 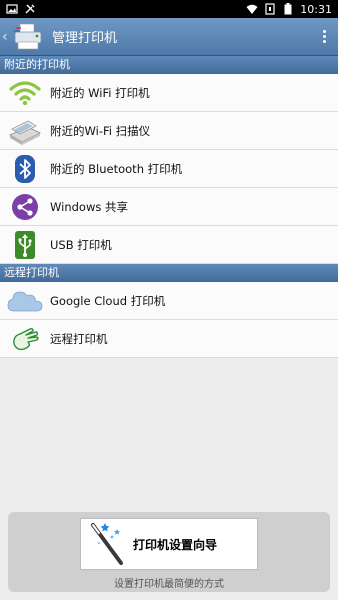 I want to click on list-item-bluetooth-printer: 附近的 Bluetooth 打印机, so click(x=169, y=169).